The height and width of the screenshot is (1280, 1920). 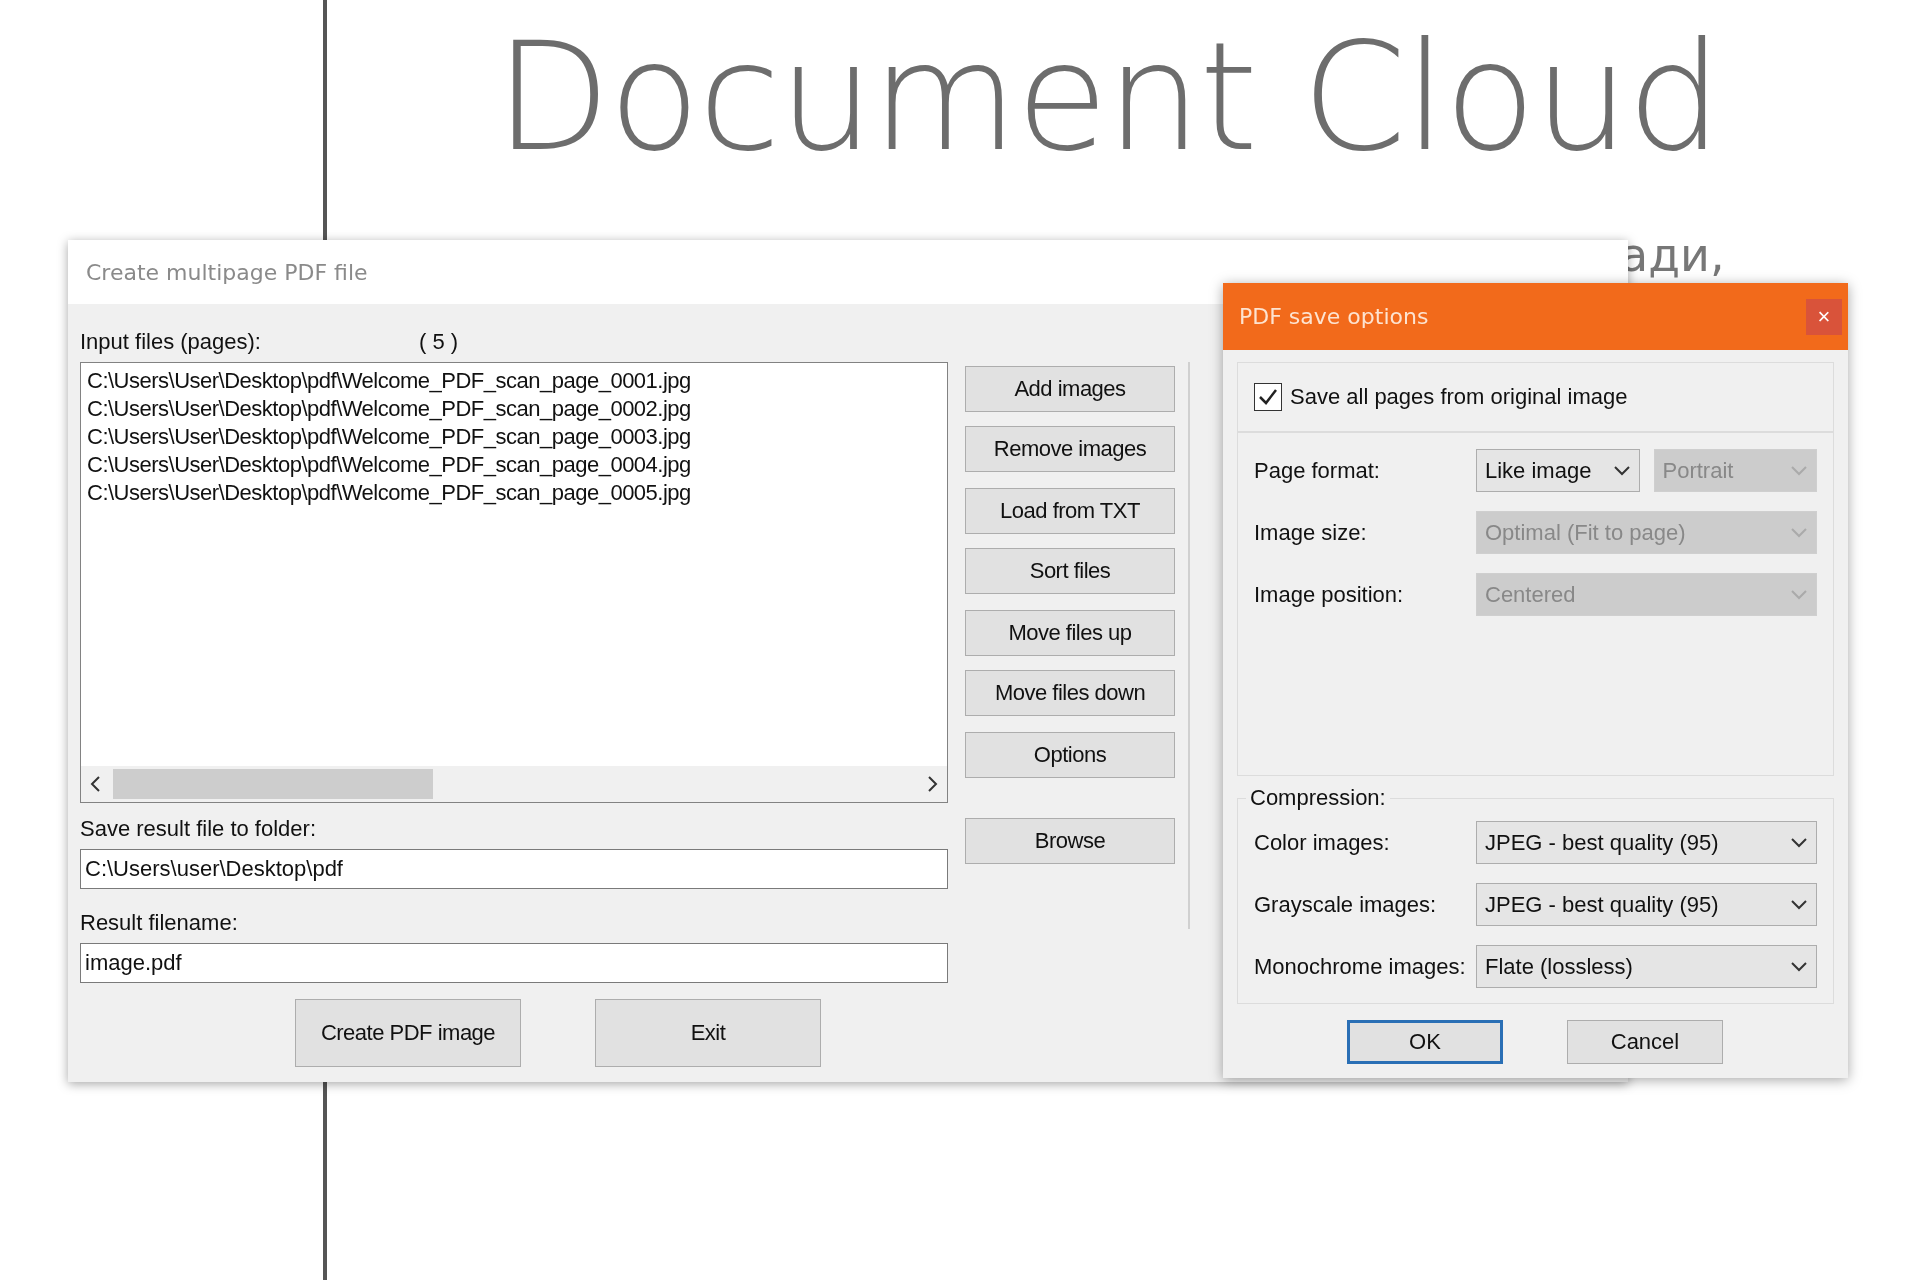 I want to click on field-label: Color images:, so click(x=1322, y=842).